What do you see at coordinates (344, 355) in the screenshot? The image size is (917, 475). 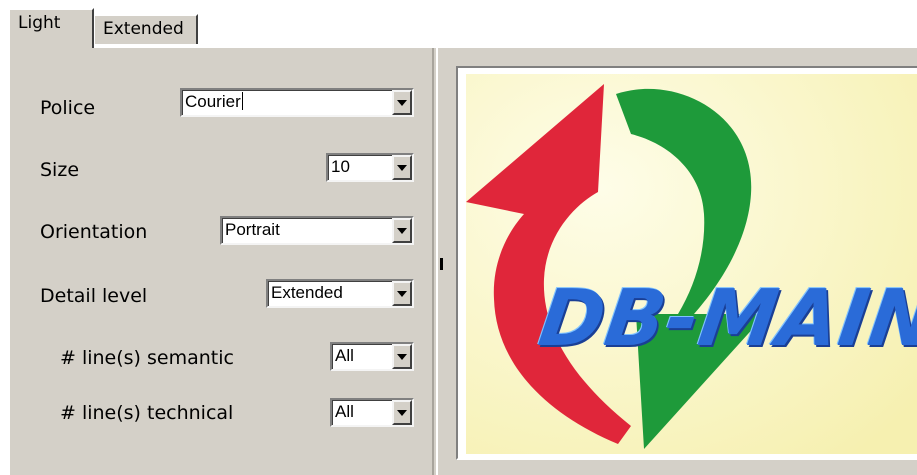 I see `lines-semantic-value: All` at bounding box center [344, 355].